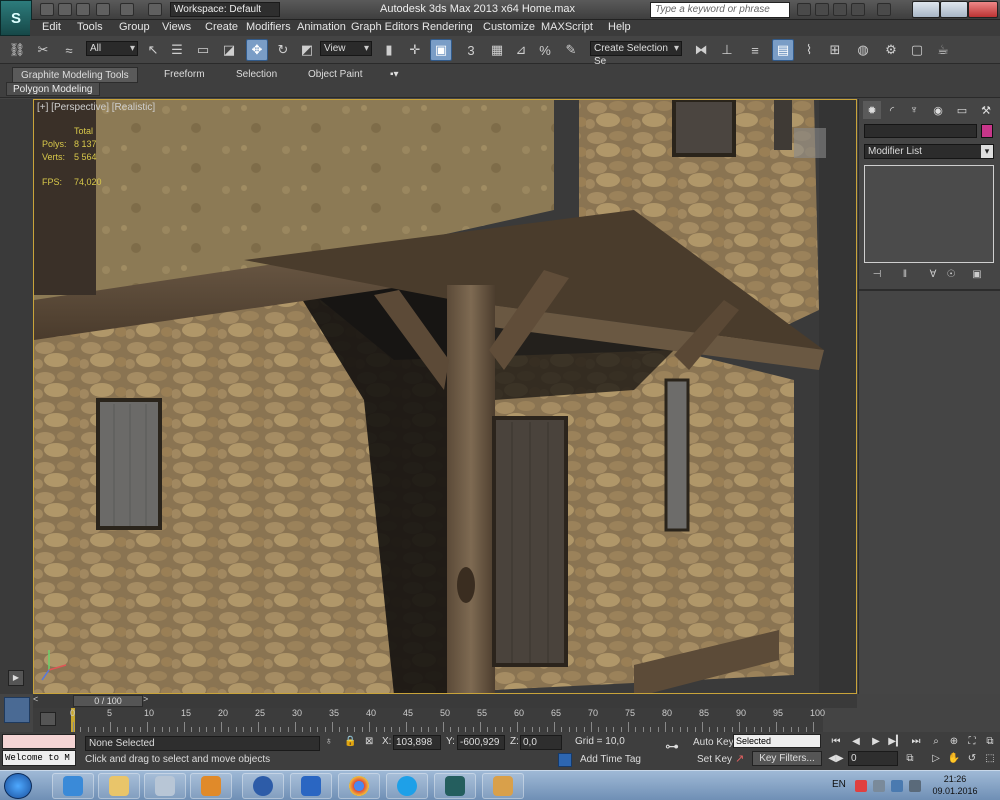  What do you see at coordinates (892, 110) in the screenshot?
I see `modify-tab-icon: ◜` at bounding box center [892, 110].